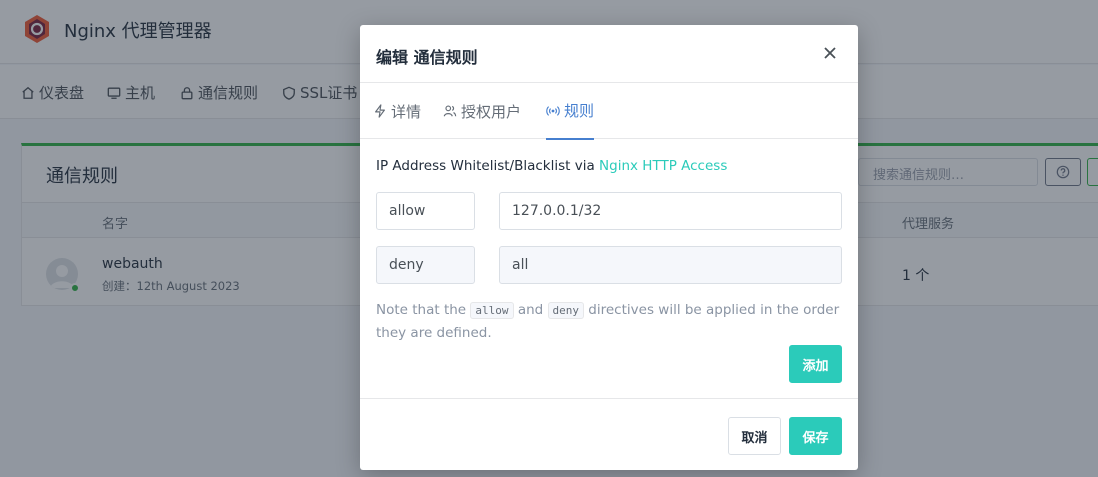 Image resolution: width=1098 pixels, height=477 pixels. What do you see at coordinates (425, 211) in the screenshot?
I see `directive-select: allow` at bounding box center [425, 211].